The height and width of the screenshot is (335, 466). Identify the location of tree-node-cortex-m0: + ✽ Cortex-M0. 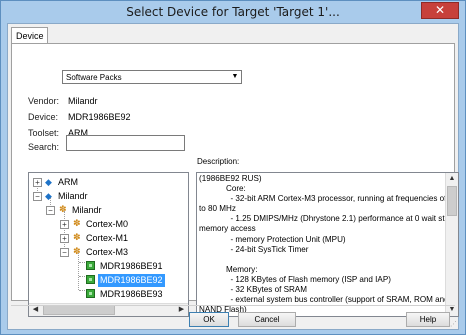
(108, 224).